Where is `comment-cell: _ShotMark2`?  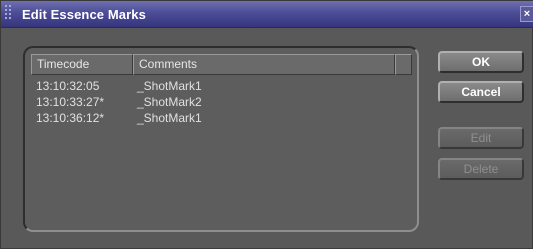 comment-cell: _ShotMark2 is located at coordinates (169, 102).